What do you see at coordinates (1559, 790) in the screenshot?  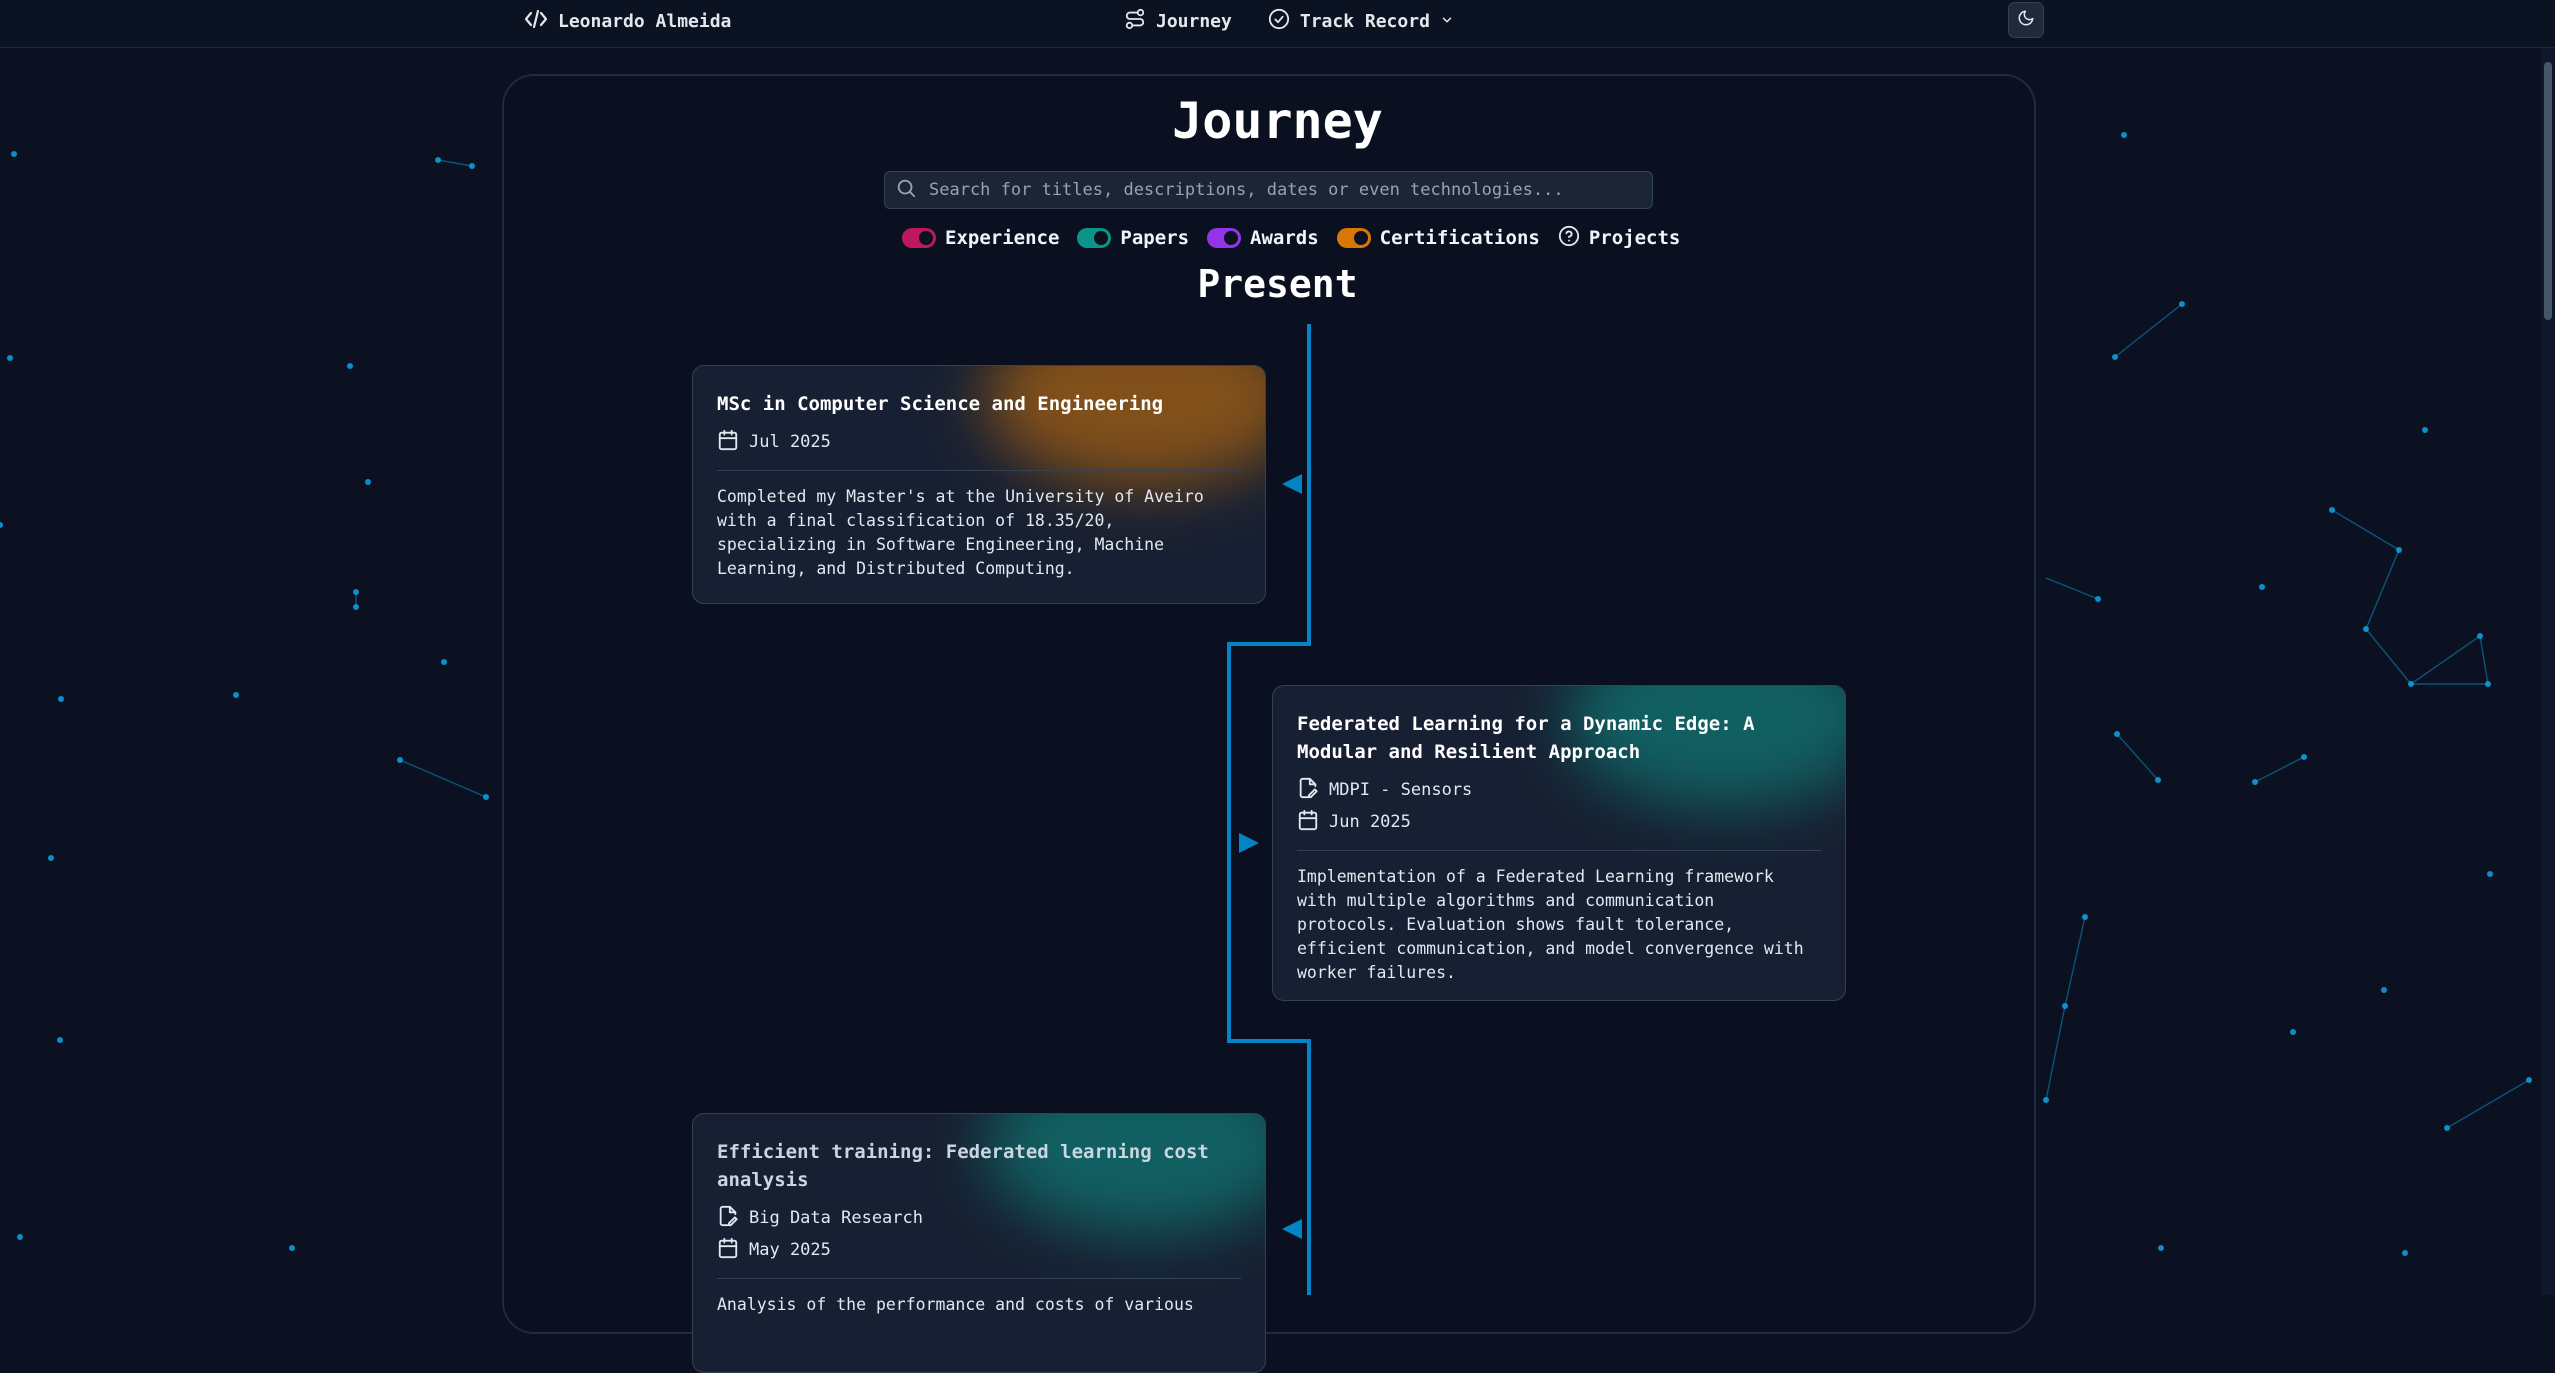 I see `card-venue: MDPI - Sensors` at bounding box center [1559, 790].